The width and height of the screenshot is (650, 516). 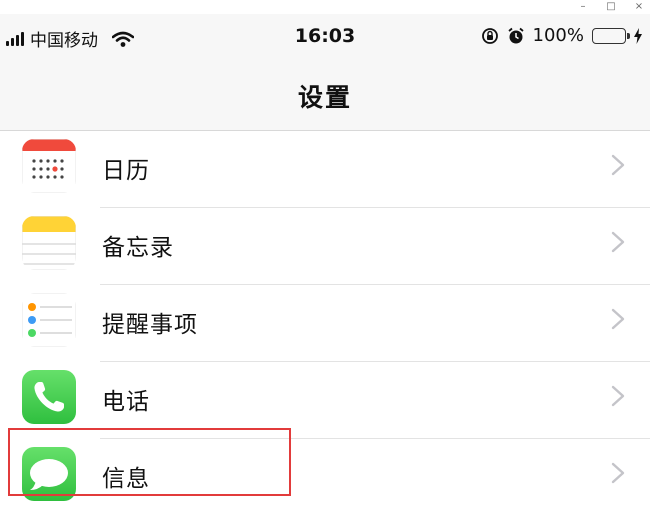 I want to click on navigation-bar: 设置, so click(x=325, y=94).